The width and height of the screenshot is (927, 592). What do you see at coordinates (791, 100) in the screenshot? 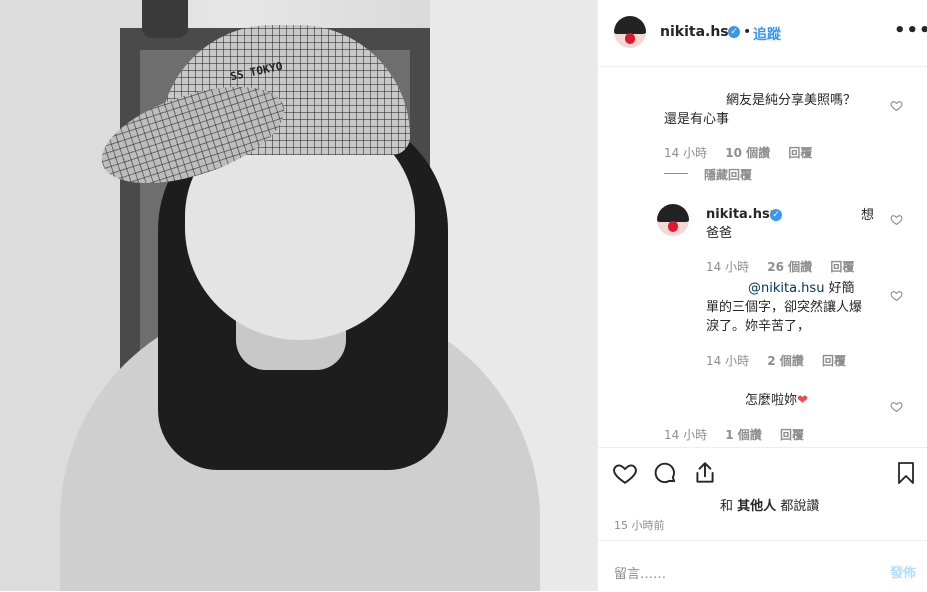
I see `comment-text-line1: 網友是純分享美照嗎？` at bounding box center [791, 100].